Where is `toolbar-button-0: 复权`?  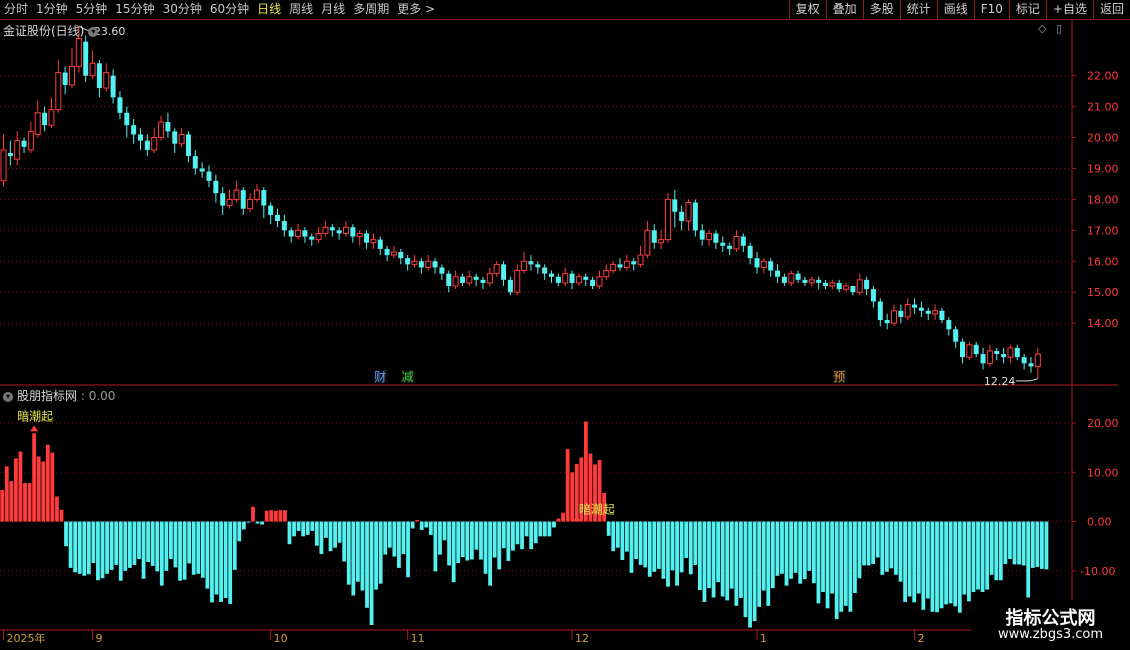
toolbar-button-0: 复权 is located at coordinates (807, 9).